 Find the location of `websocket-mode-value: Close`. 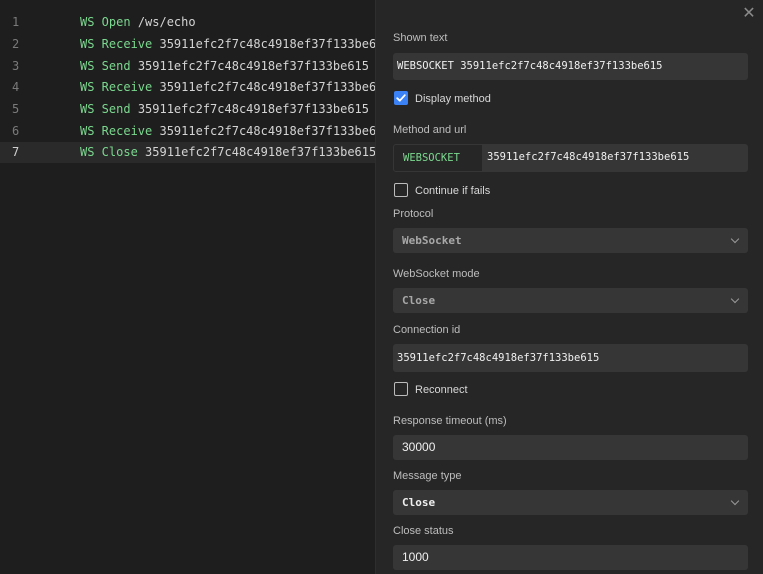

websocket-mode-value: Close is located at coordinates (419, 300).